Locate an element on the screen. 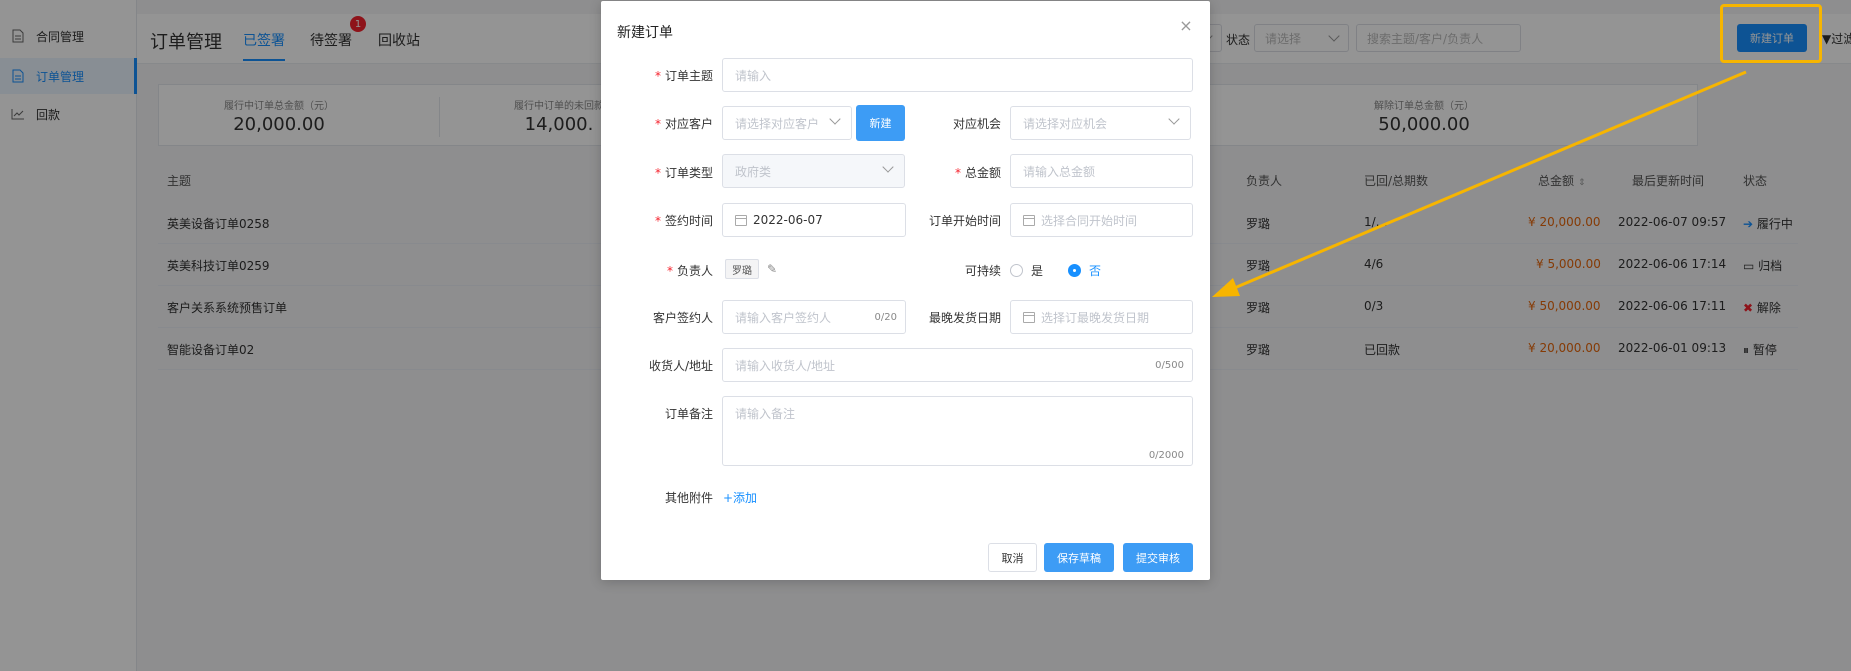  submit-review-button: 提交审核 is located at coordinates (1158, 557).